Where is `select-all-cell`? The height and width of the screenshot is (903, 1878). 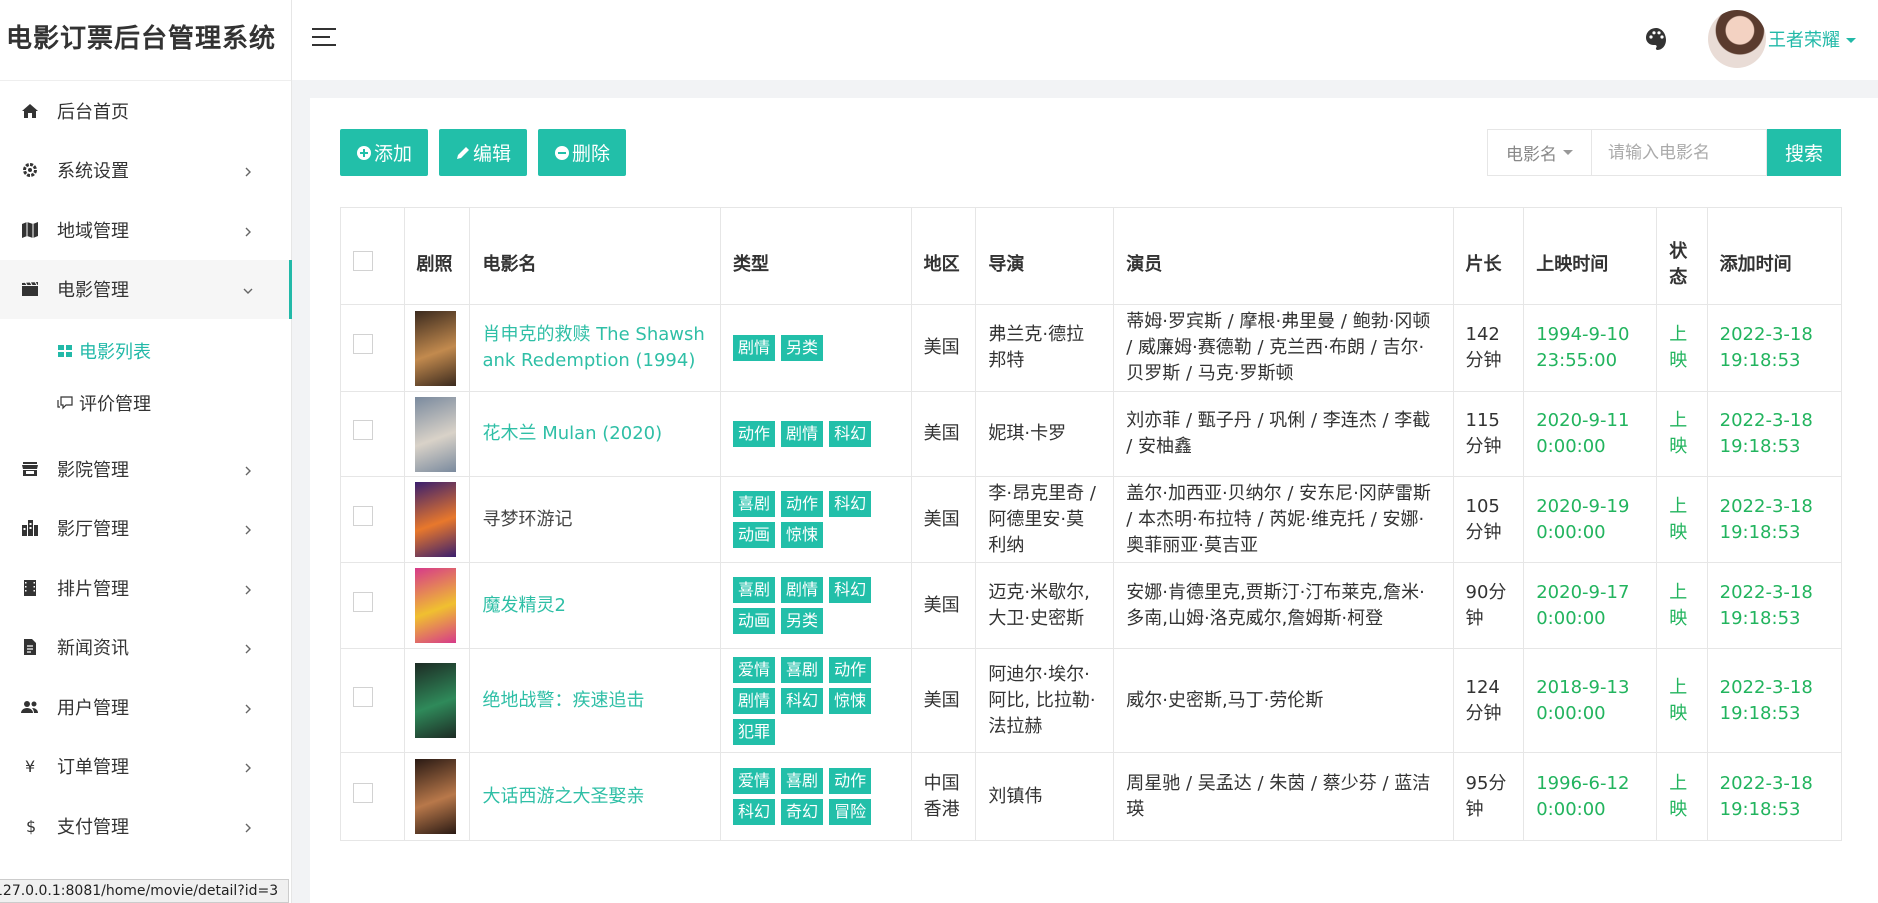
select-all-cell is located at coordinates (372, 256).